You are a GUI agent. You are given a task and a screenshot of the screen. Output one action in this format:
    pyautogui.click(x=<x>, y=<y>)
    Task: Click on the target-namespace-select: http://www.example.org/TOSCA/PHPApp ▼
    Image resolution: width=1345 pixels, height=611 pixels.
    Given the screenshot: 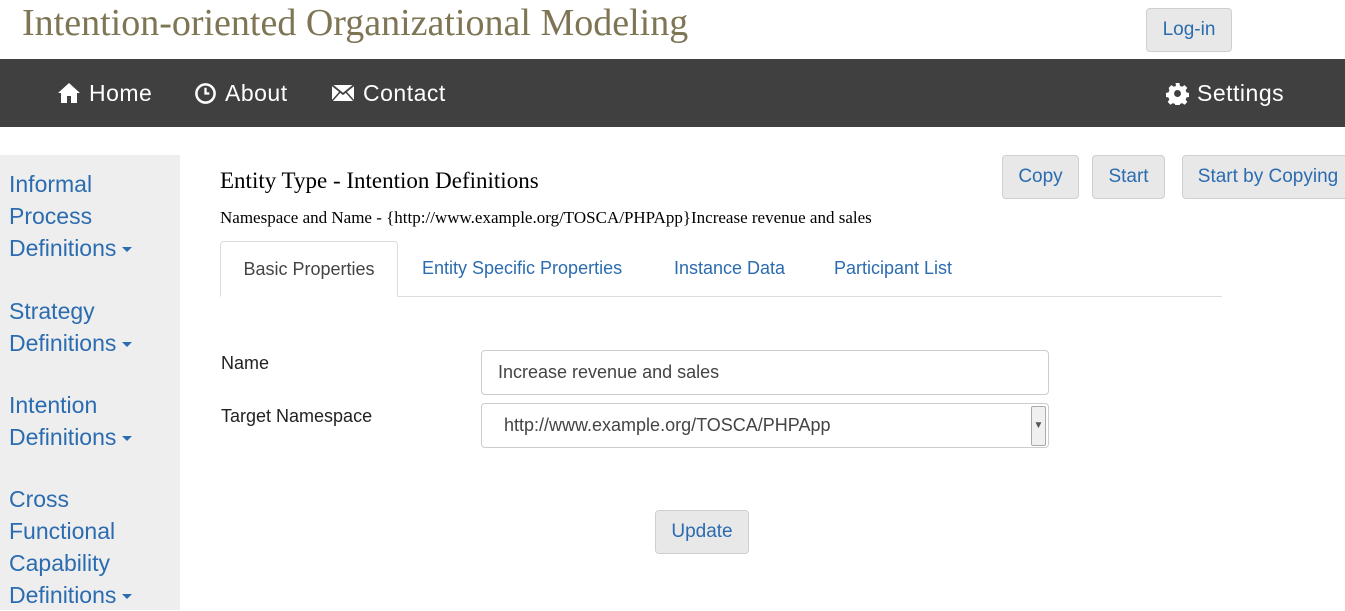 What is the action you would take?
    pyautogui.click(x=765, y=425)
    